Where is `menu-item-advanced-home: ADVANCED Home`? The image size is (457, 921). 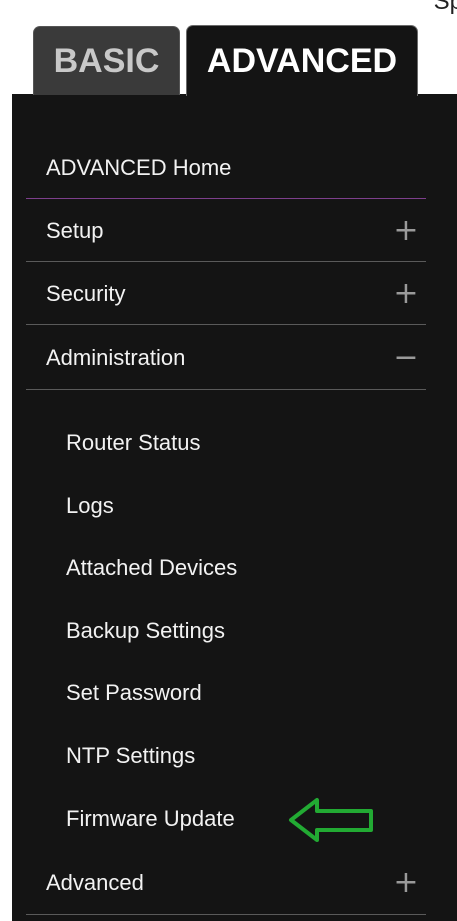
menu-item-advanced-home: ADVANCED Home is located at coordinates (226, 168).